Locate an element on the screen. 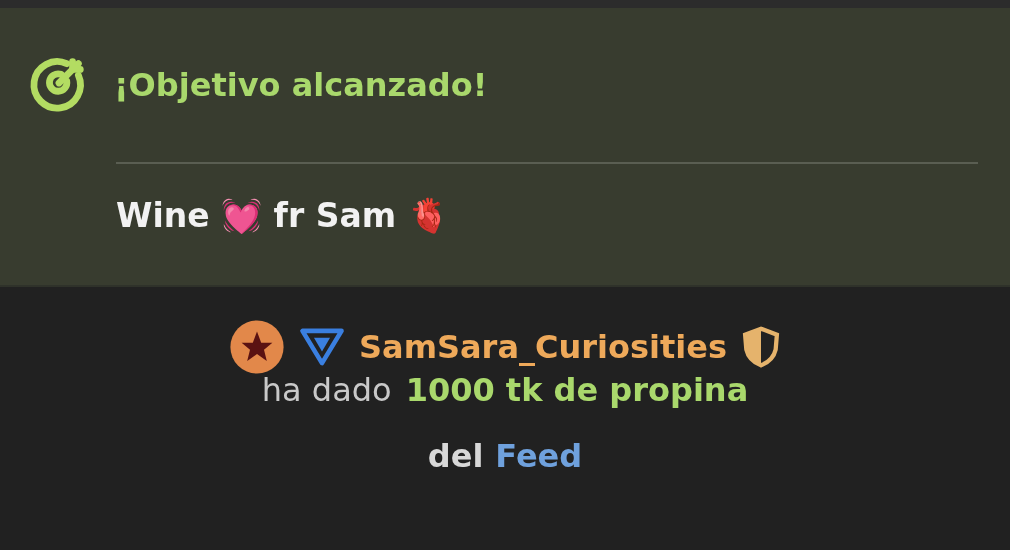  star-badge-icon is located at coordinates (257, 347).